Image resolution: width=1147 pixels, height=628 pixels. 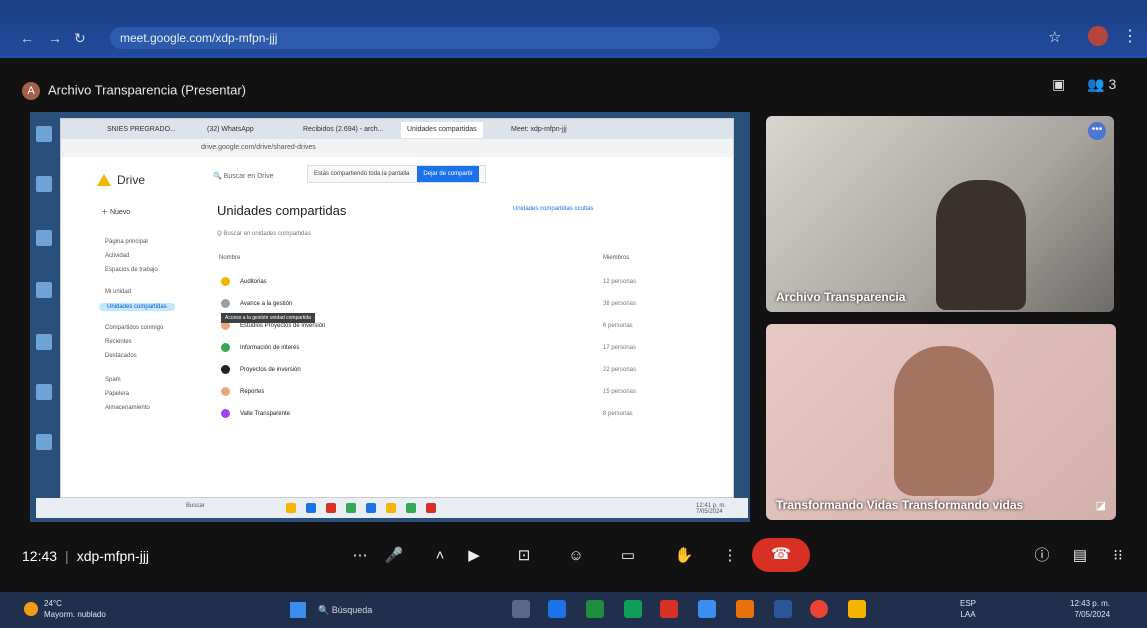 What do you see at coordinates (117, 256) in the screenshot?
I see `sidebar-item-activity: Actividad` at bounding box center [117, 256].